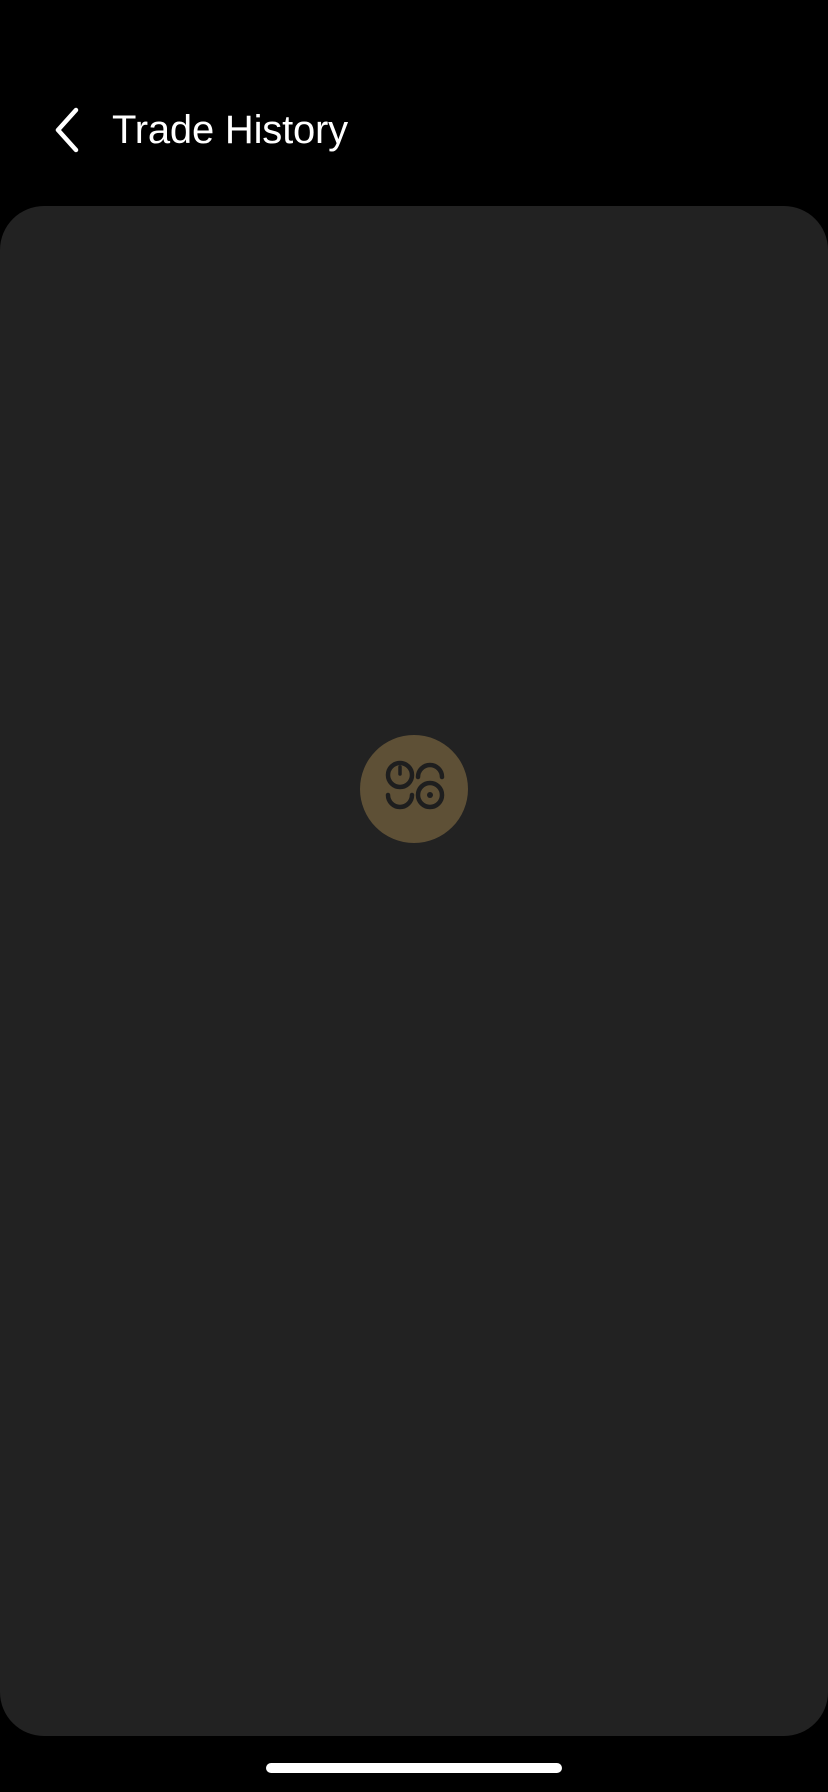  I want to click on app-logo-icon, so click(414, 789).